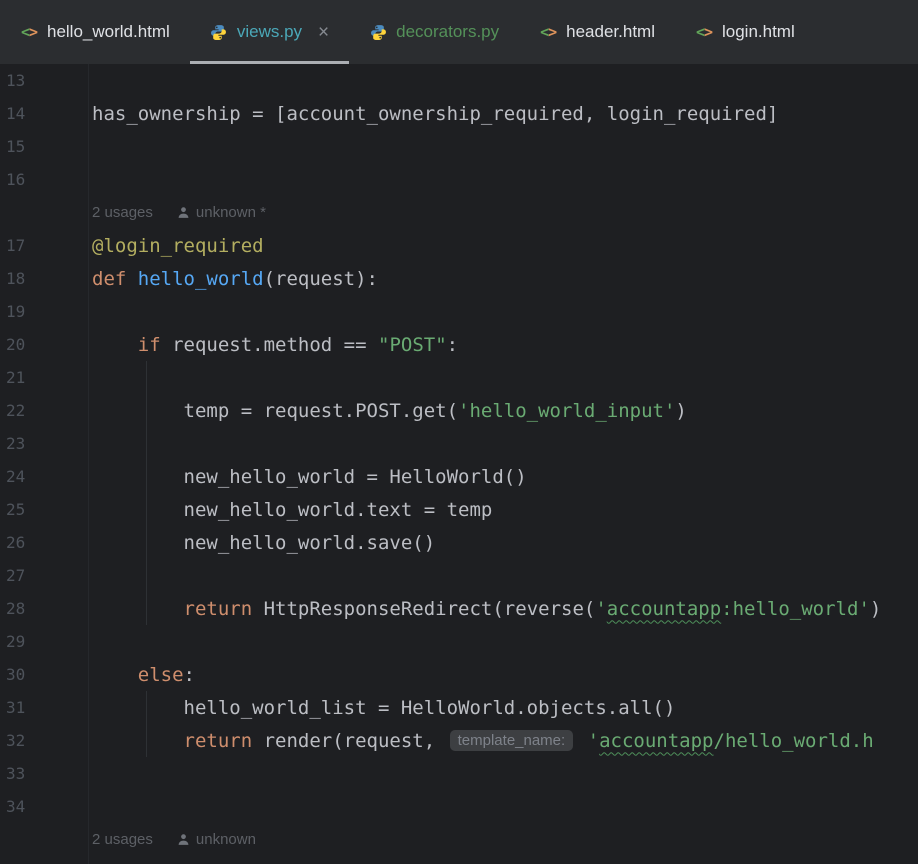  Describe the element at coordinates (108, 31) in the screenshot. I see `tab-label: hello_world.html` at that location.